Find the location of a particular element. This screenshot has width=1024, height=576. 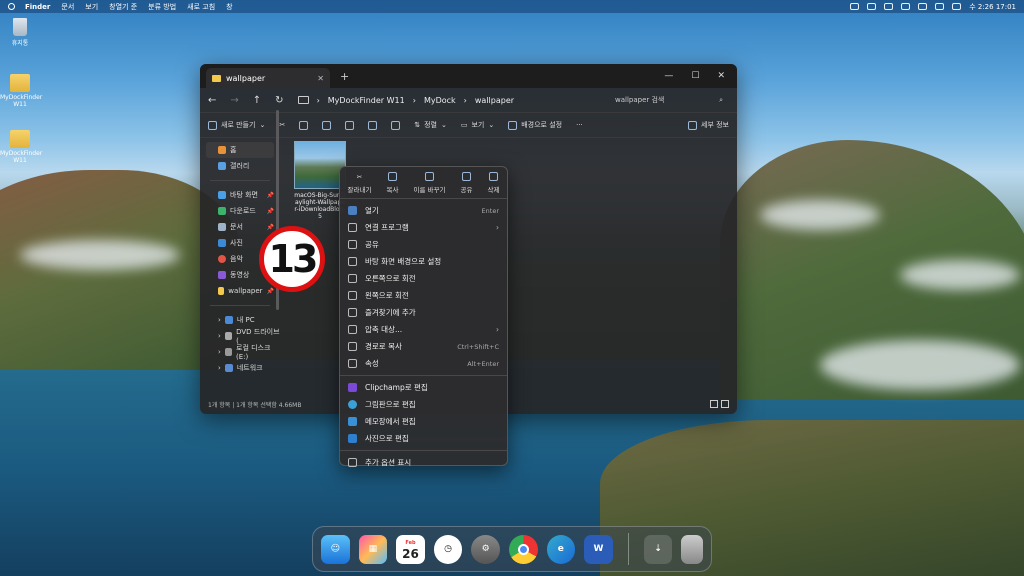

breadcrumb: › MyDockFinder W11 › MyDock › wallpaper is located at coordinates (405, 100).